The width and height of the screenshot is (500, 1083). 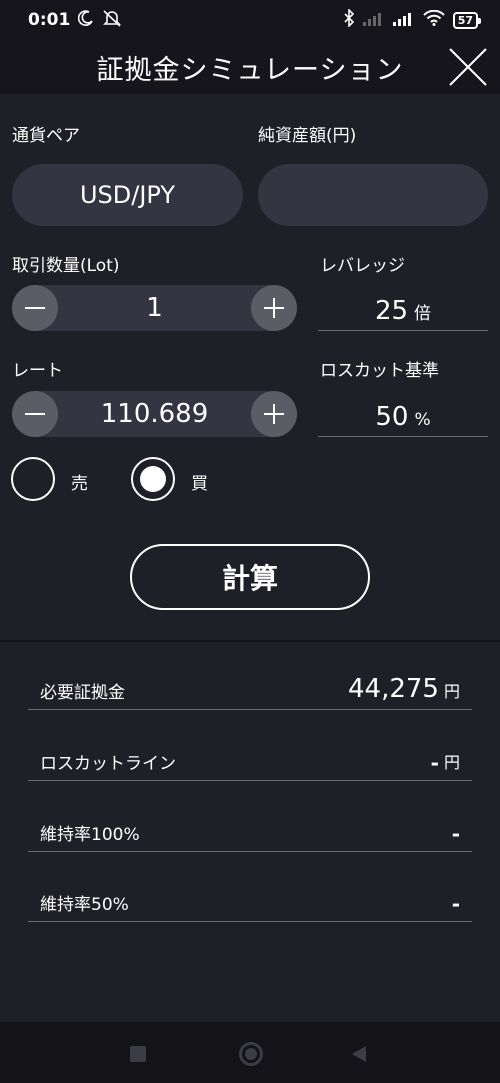 I want to click on quantity-stepper: 1, so click(x=154, y=308).